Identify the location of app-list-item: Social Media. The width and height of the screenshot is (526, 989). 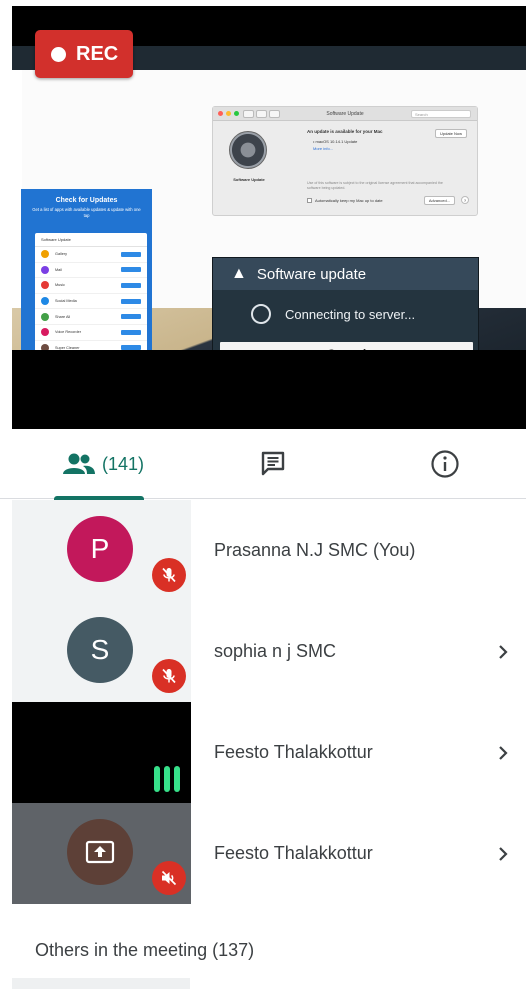
(91, 302).